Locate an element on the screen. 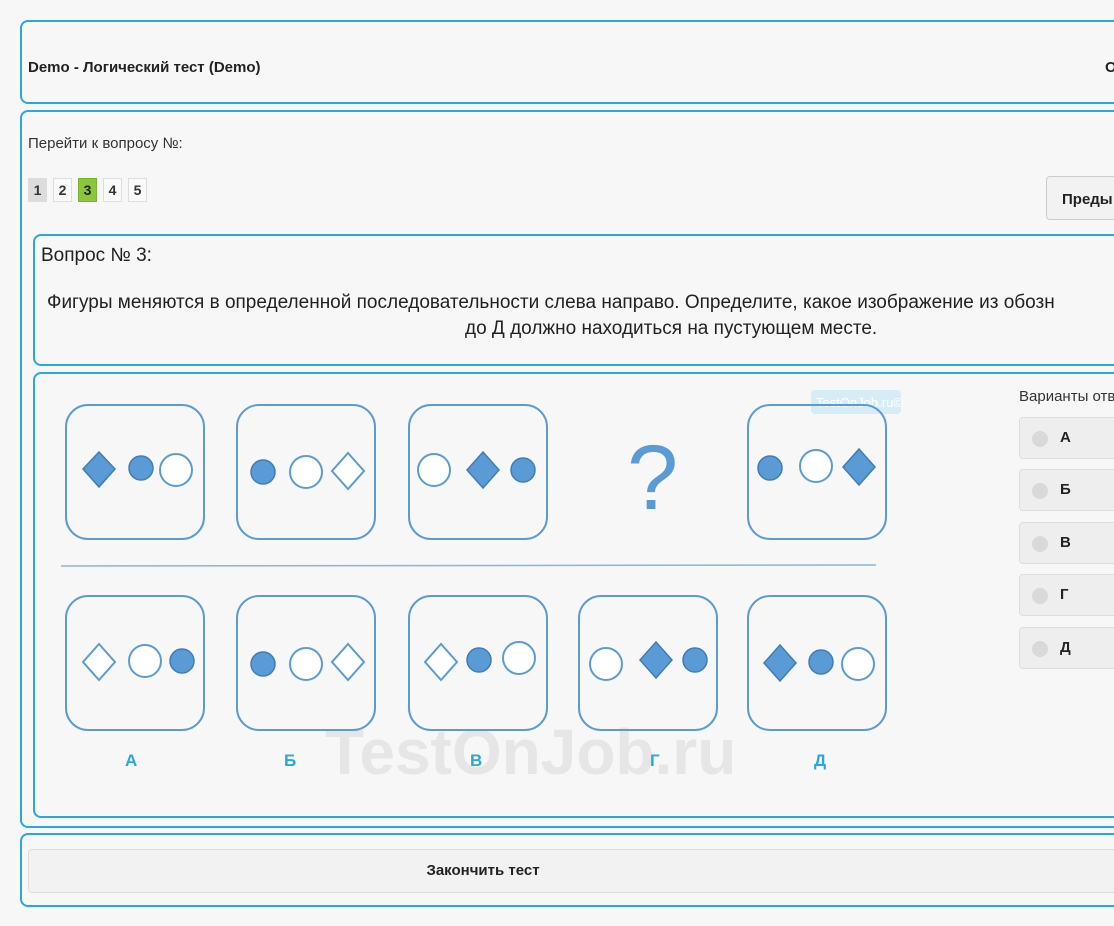 This screenshot has height=926, width=1114. question-nav-1: 1 is located at coordinates (37, 190).